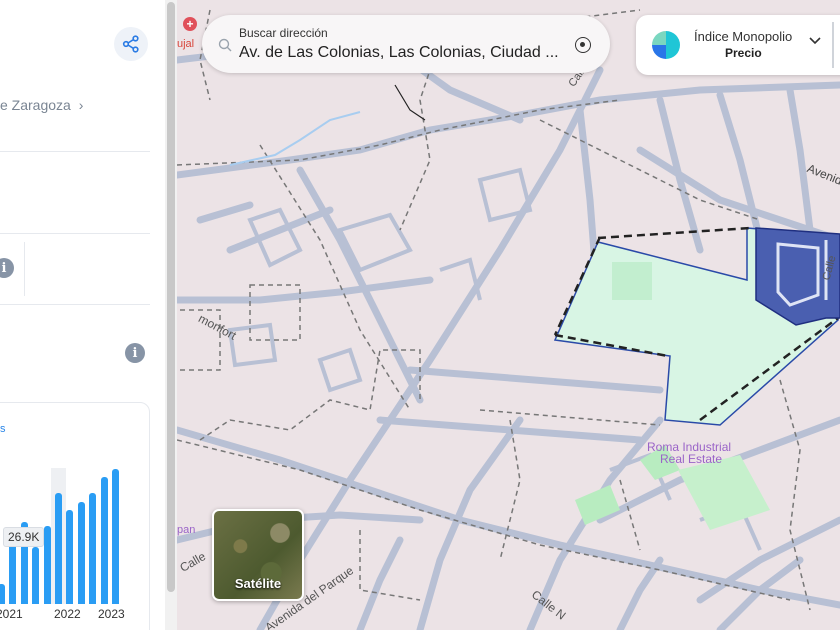  I want to click on chevron-down-icon, so click(815, 41).